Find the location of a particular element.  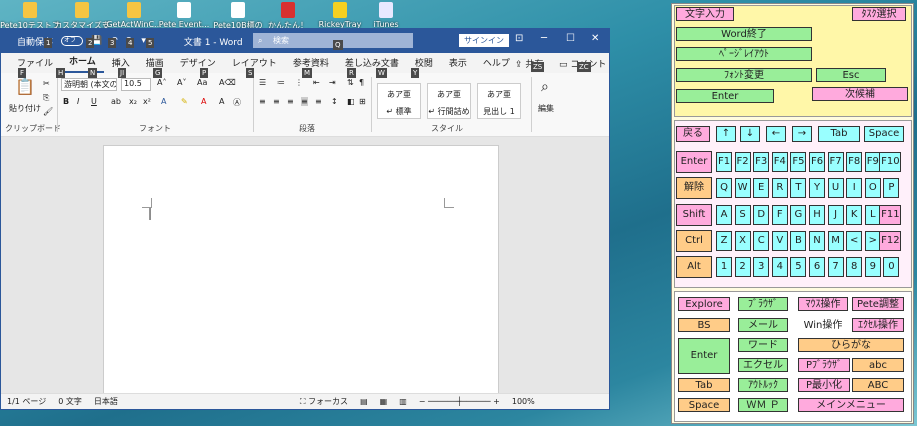

key-0: 0 is located at coordinates (891, 267).